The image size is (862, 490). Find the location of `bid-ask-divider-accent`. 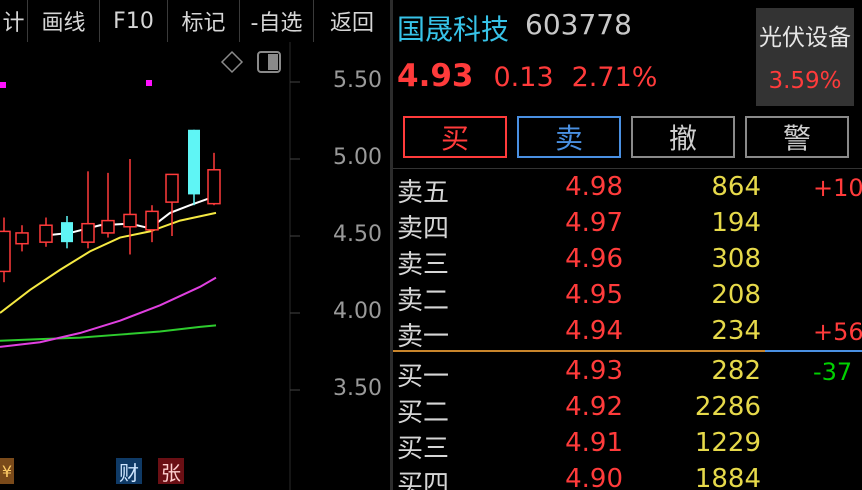

bid-ask-divider-accent is located at coordinates (813, 351).